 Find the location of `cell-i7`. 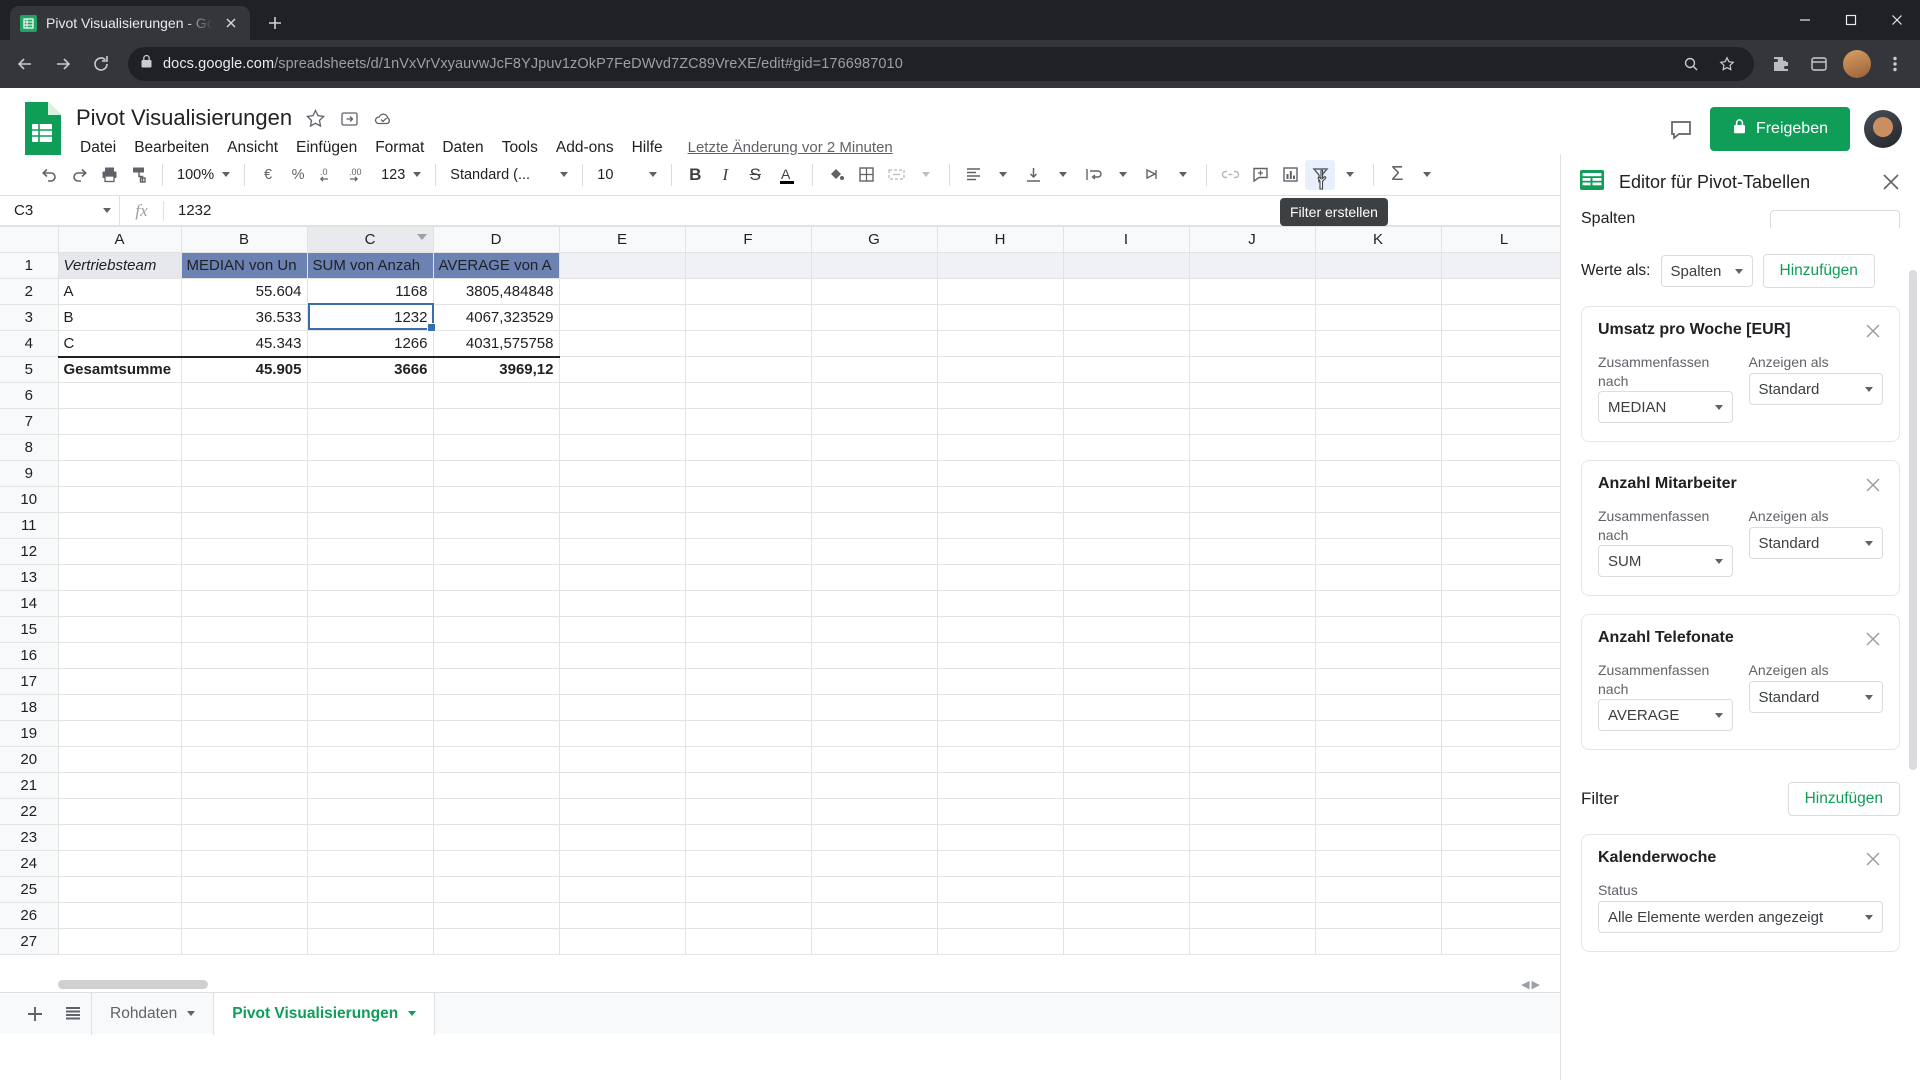

cell-i7 is located at coordinates (1126, 421).